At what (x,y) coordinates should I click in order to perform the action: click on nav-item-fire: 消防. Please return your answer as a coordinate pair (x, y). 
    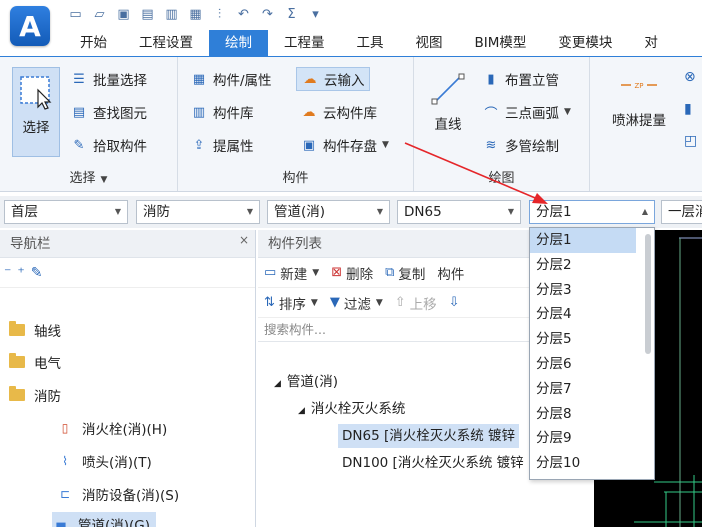
    Looking at the image, I should click on (37, 395).